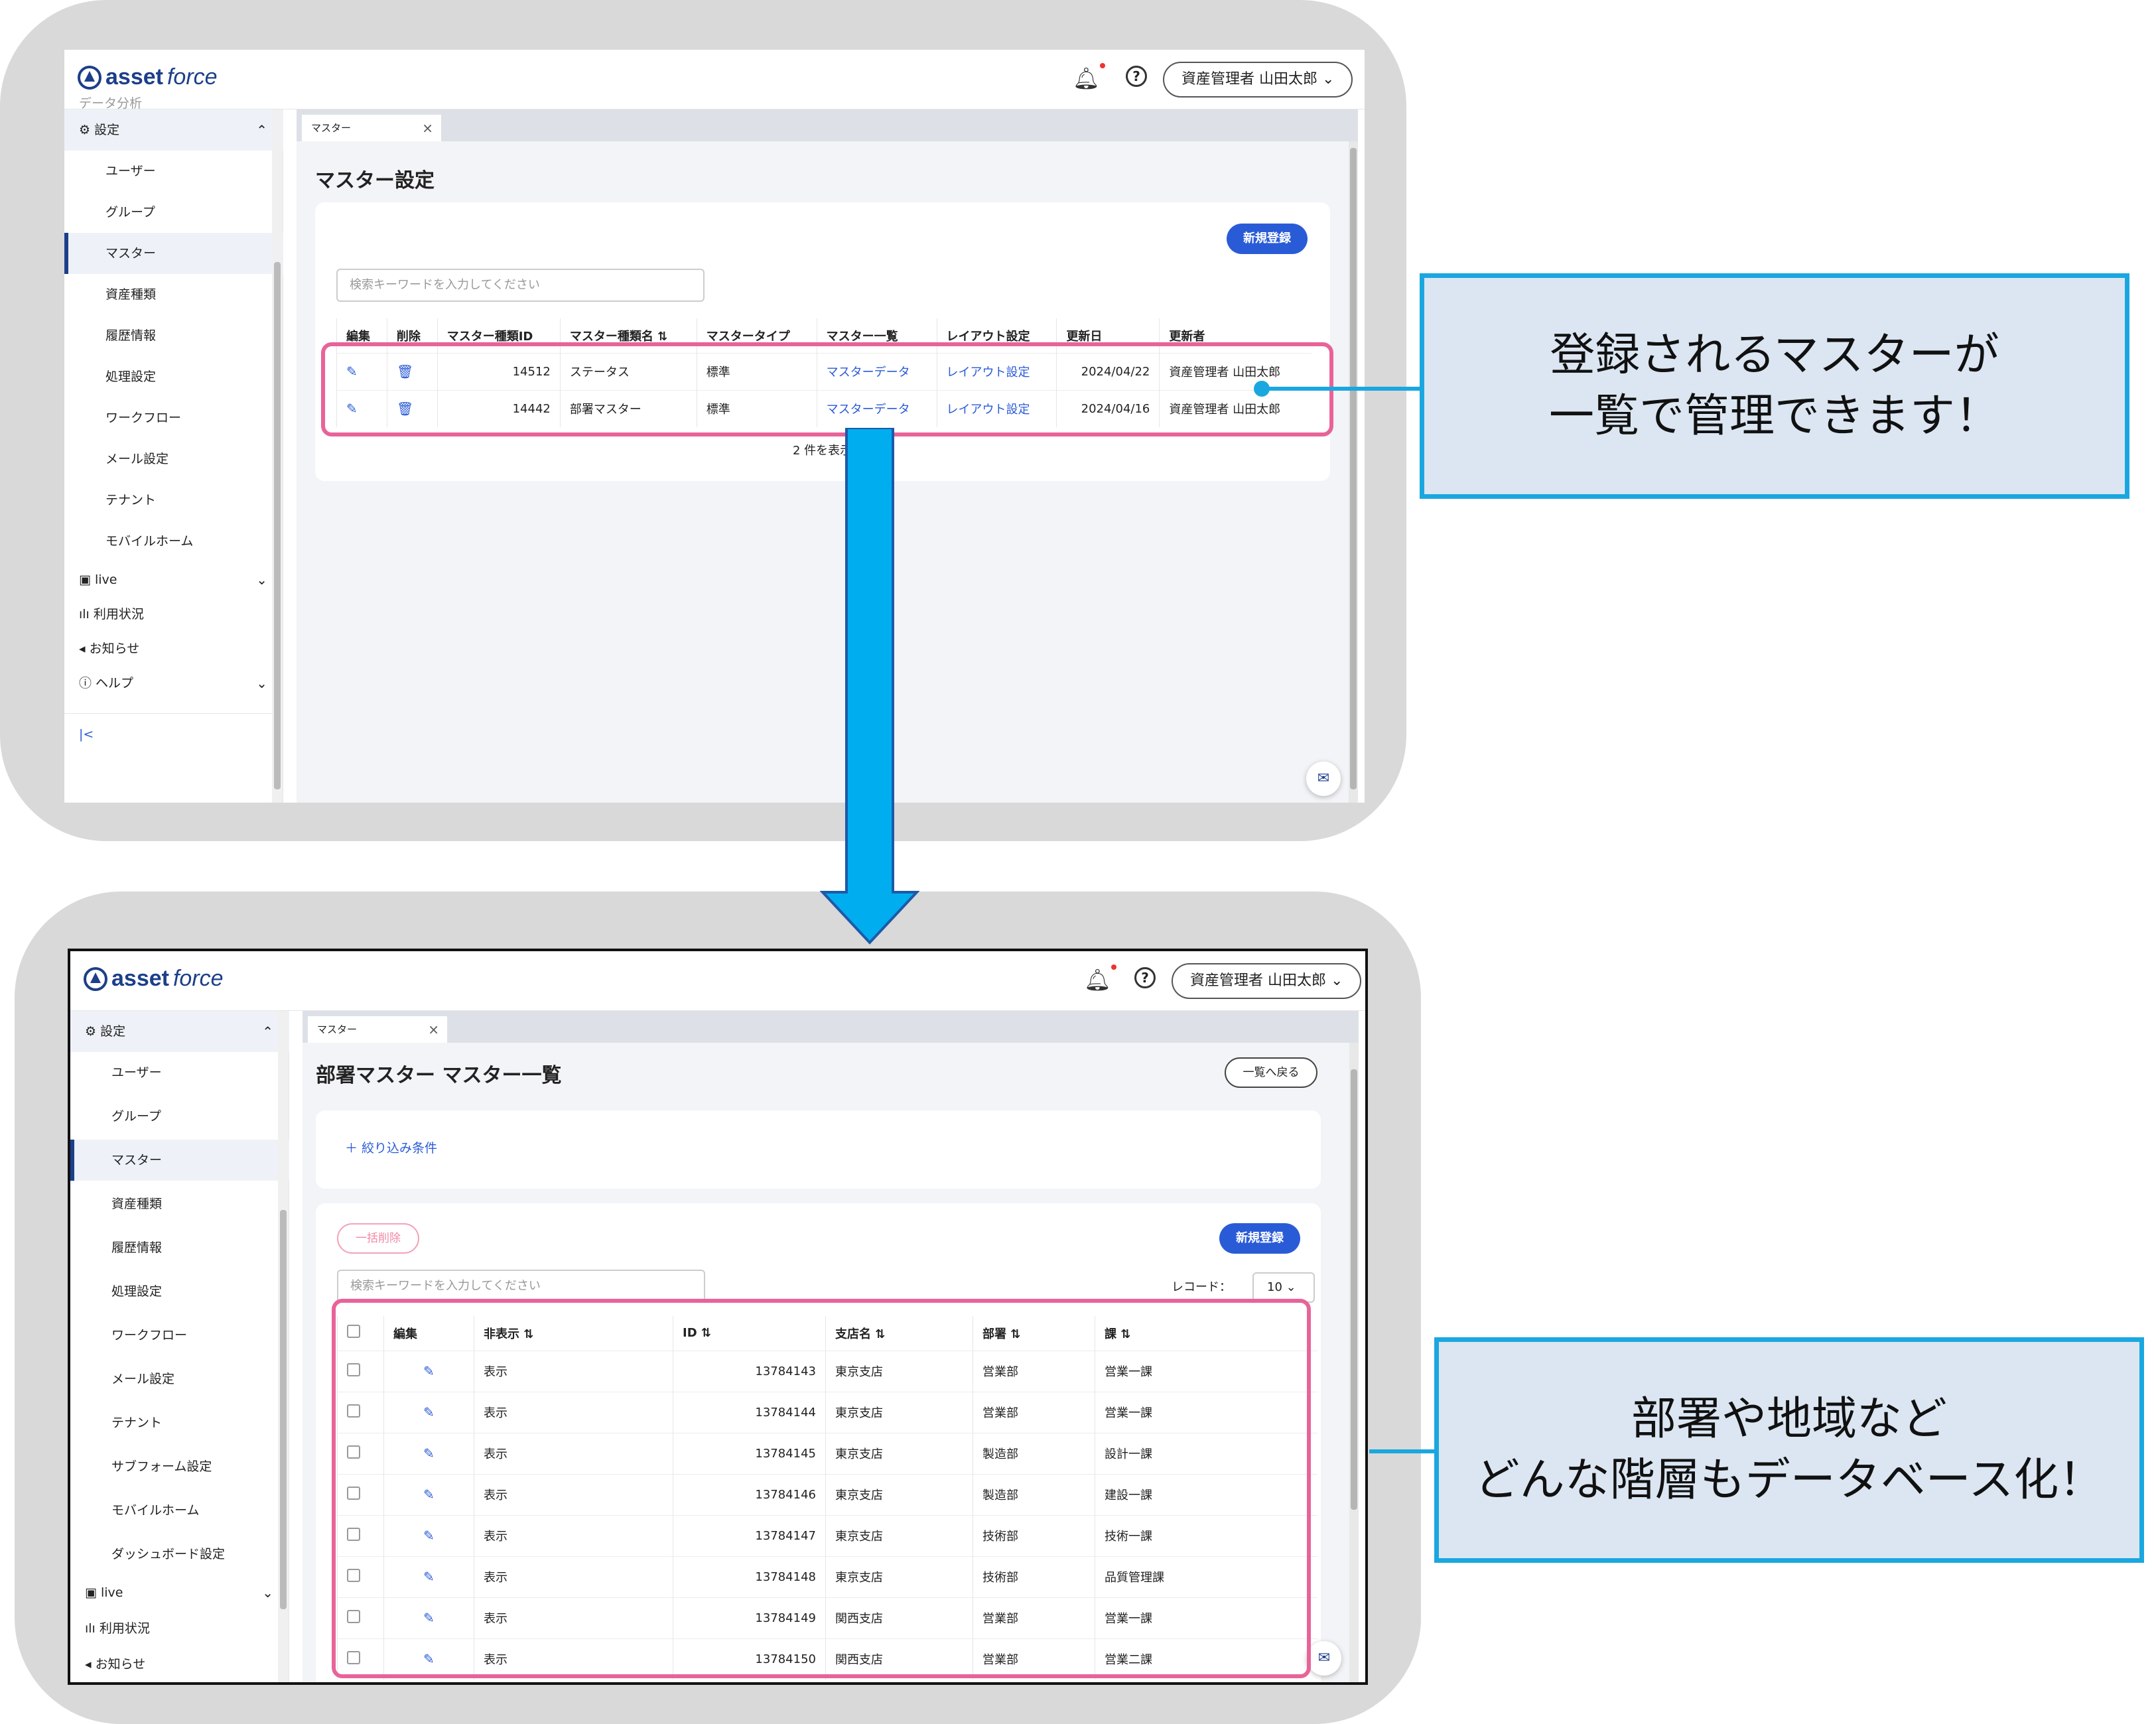  I want to click on bulk-delete-button: 一括削除, so click(378, 1238).